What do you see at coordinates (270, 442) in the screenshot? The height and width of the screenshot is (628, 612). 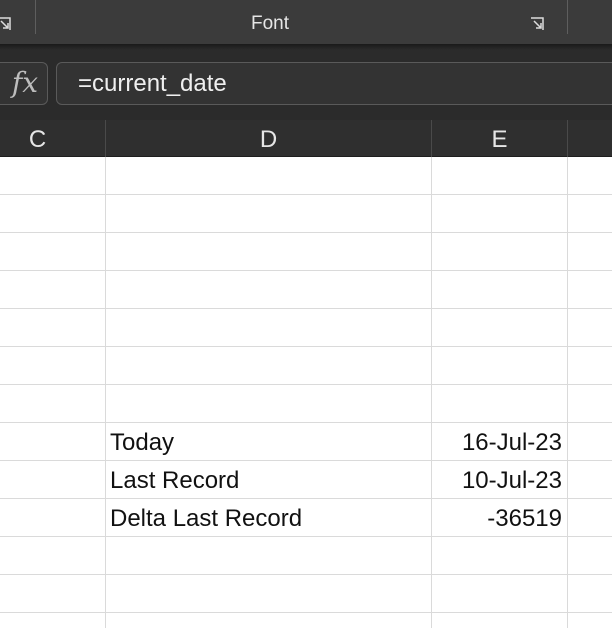 I see `cell-d-today-label: Today` at bounding box center [270, 442].